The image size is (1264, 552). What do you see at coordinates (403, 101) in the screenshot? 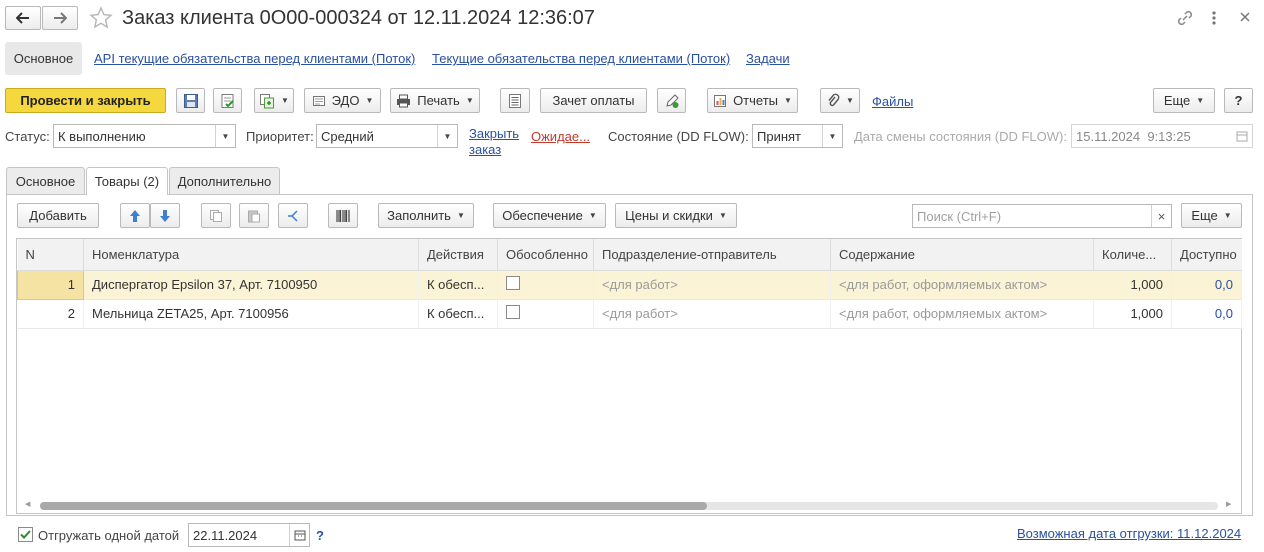
I see `printer-icon` at bounding box center [403, 101].